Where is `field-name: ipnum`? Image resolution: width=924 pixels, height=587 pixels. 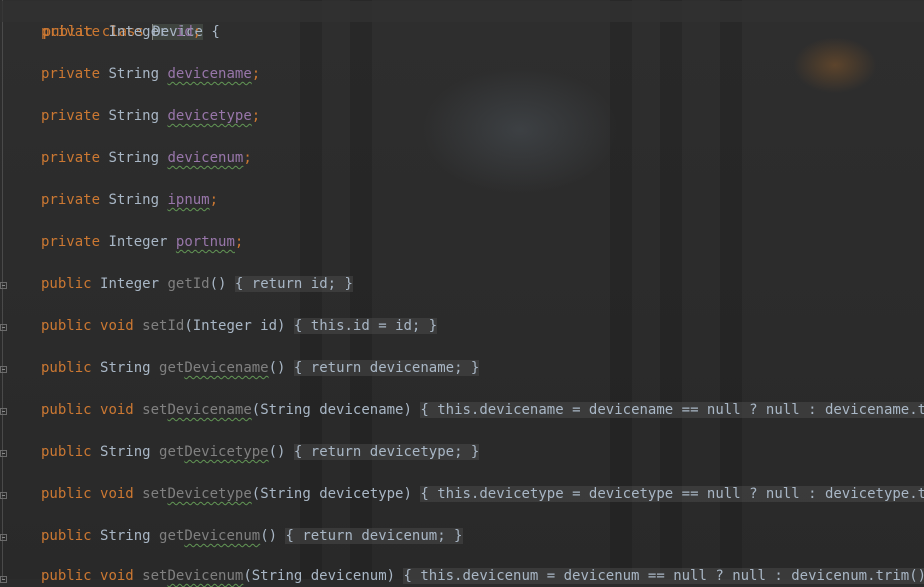 field-name: ipnum is located at coordinates (188, 200).